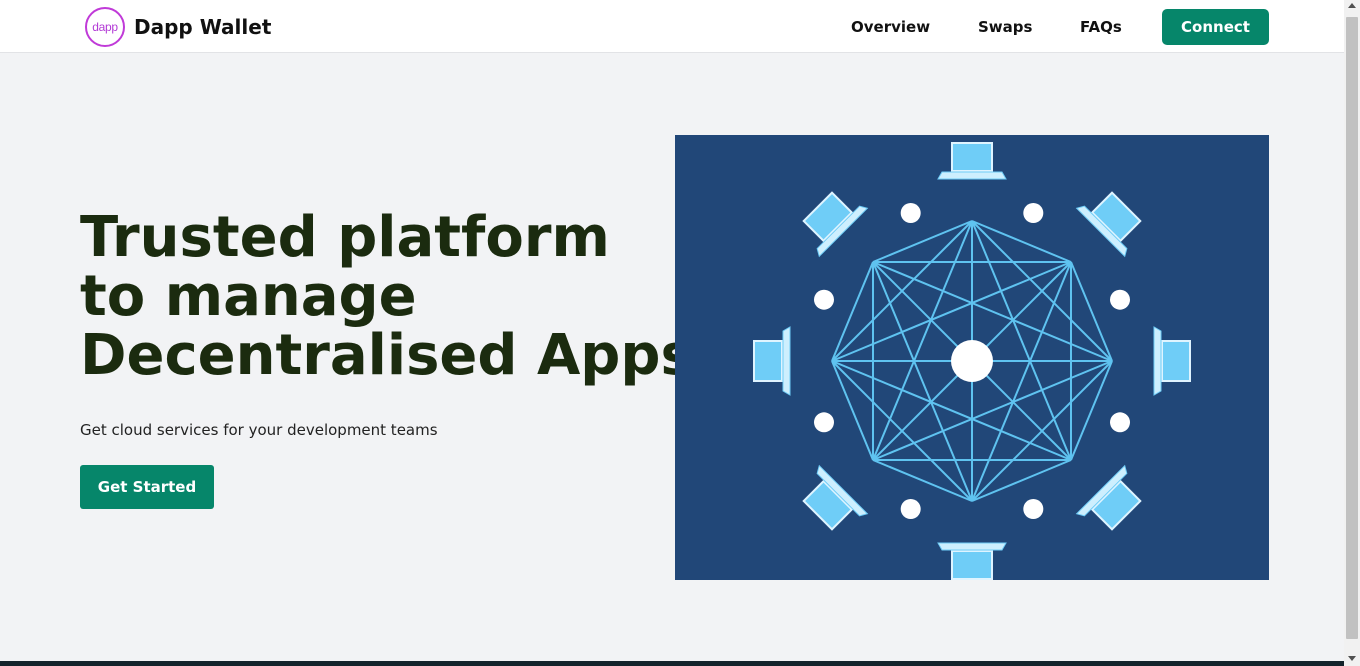  What do you see at coordinates (202, 27) in the screenshot?
I see `brand-name: Dapp Wallet` at bounding box center [202, 27].